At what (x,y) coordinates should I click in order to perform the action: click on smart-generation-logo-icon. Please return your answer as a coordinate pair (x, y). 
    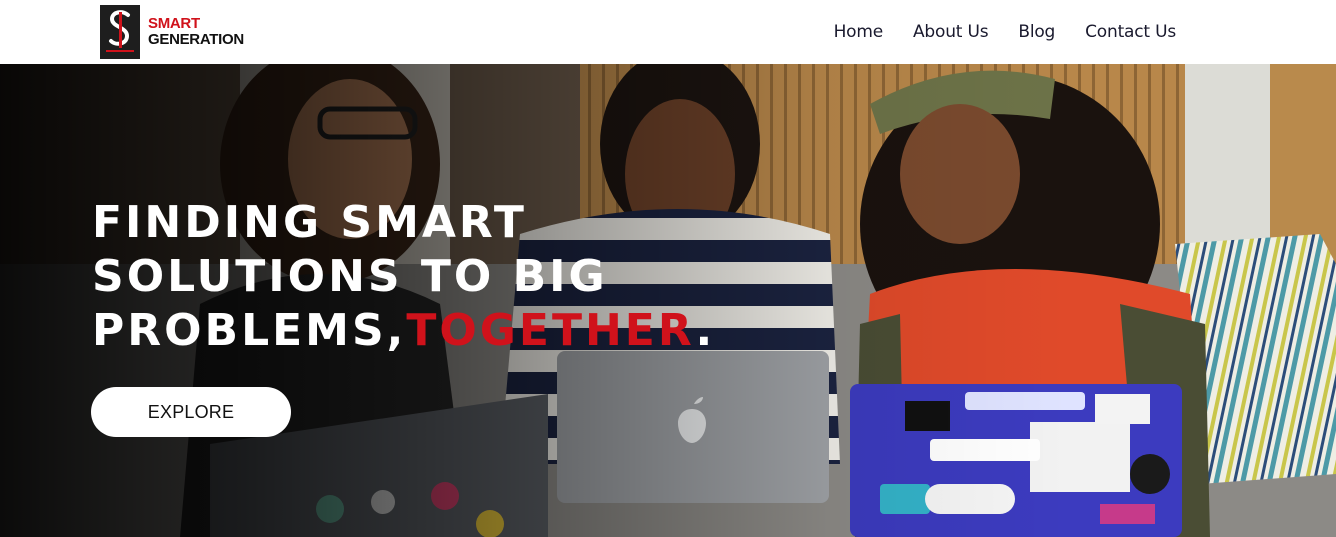
    Looking at the image, I should click on (120, 32).